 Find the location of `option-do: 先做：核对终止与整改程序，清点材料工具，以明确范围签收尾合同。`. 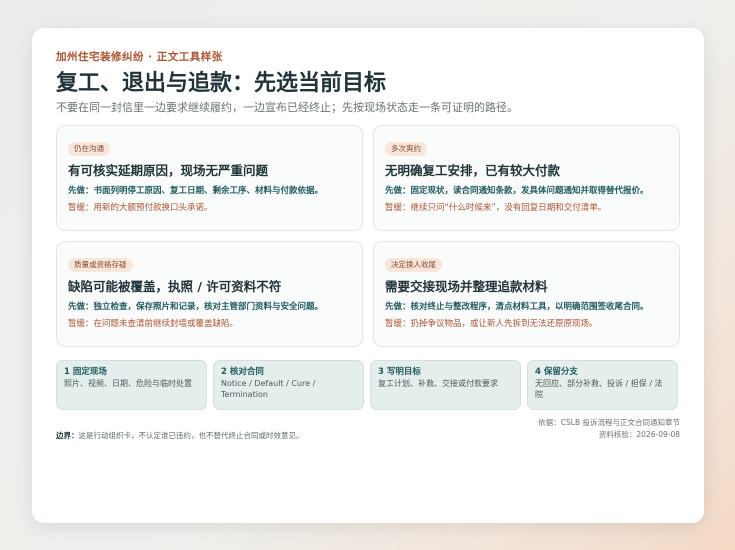

option-do: 先做：核对终止与整改程序，清点材料工具，以明确范围签收尾合同。 is located at coordinates (517, 307).